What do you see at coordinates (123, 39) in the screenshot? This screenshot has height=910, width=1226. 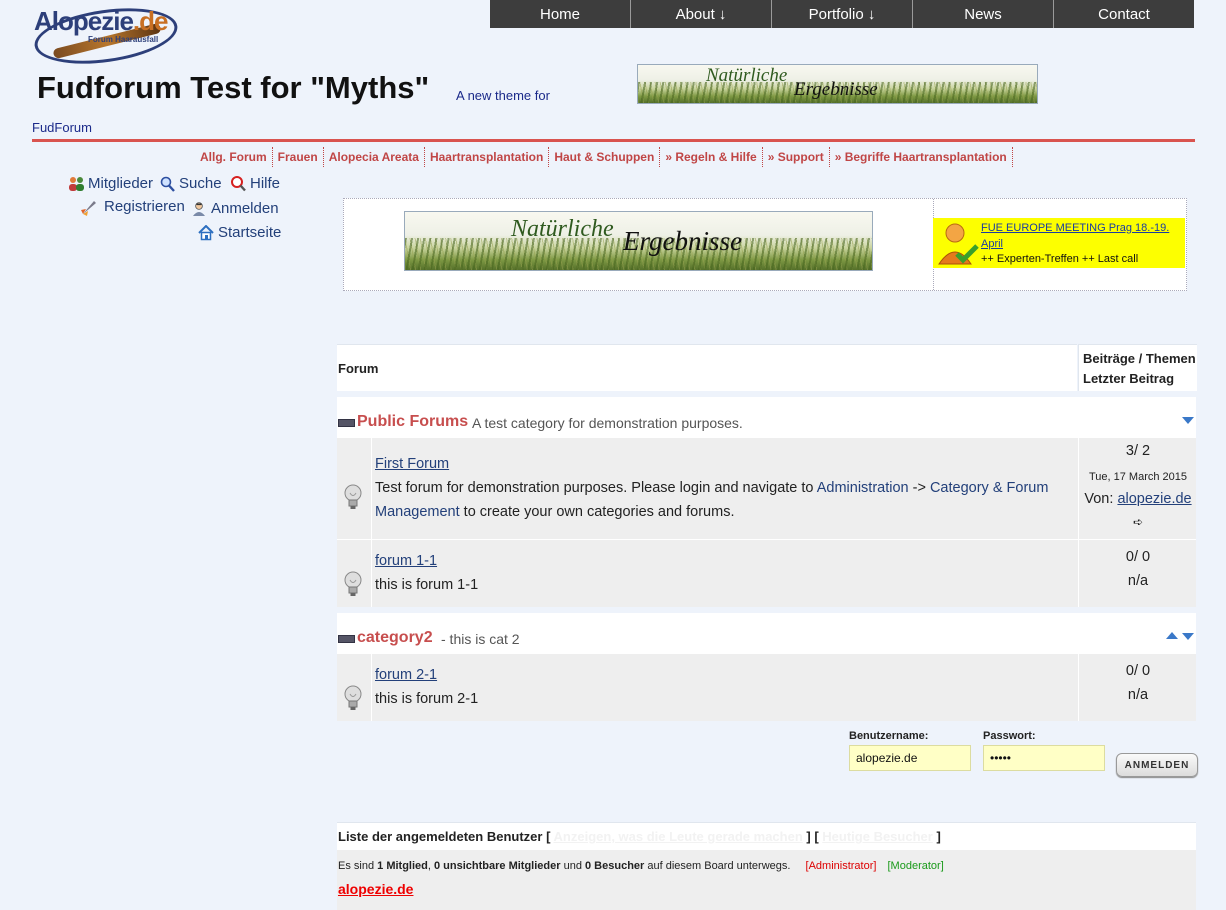 I see `logo-subtitle: Forum Haarausfall` at bounding box center [123, 39].